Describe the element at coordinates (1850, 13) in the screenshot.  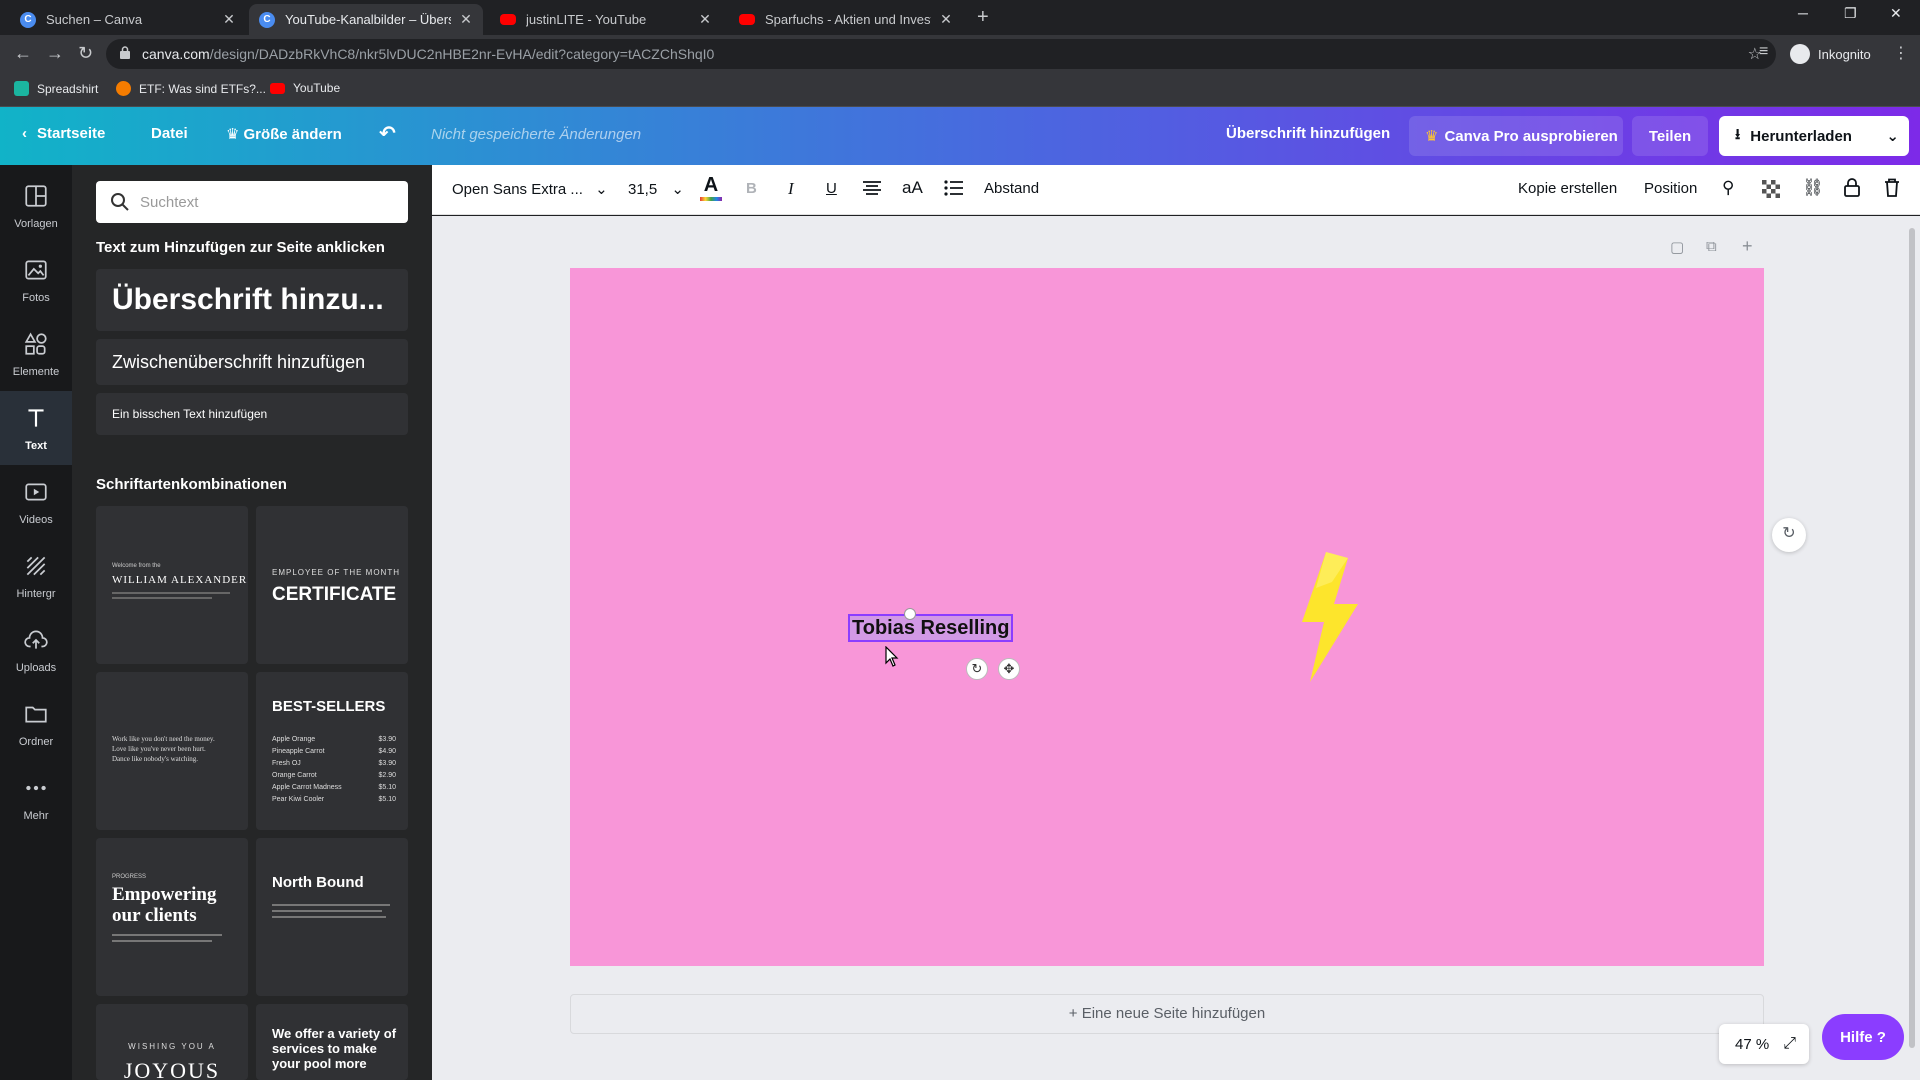
I see `restore-icon: ❐` at that location.